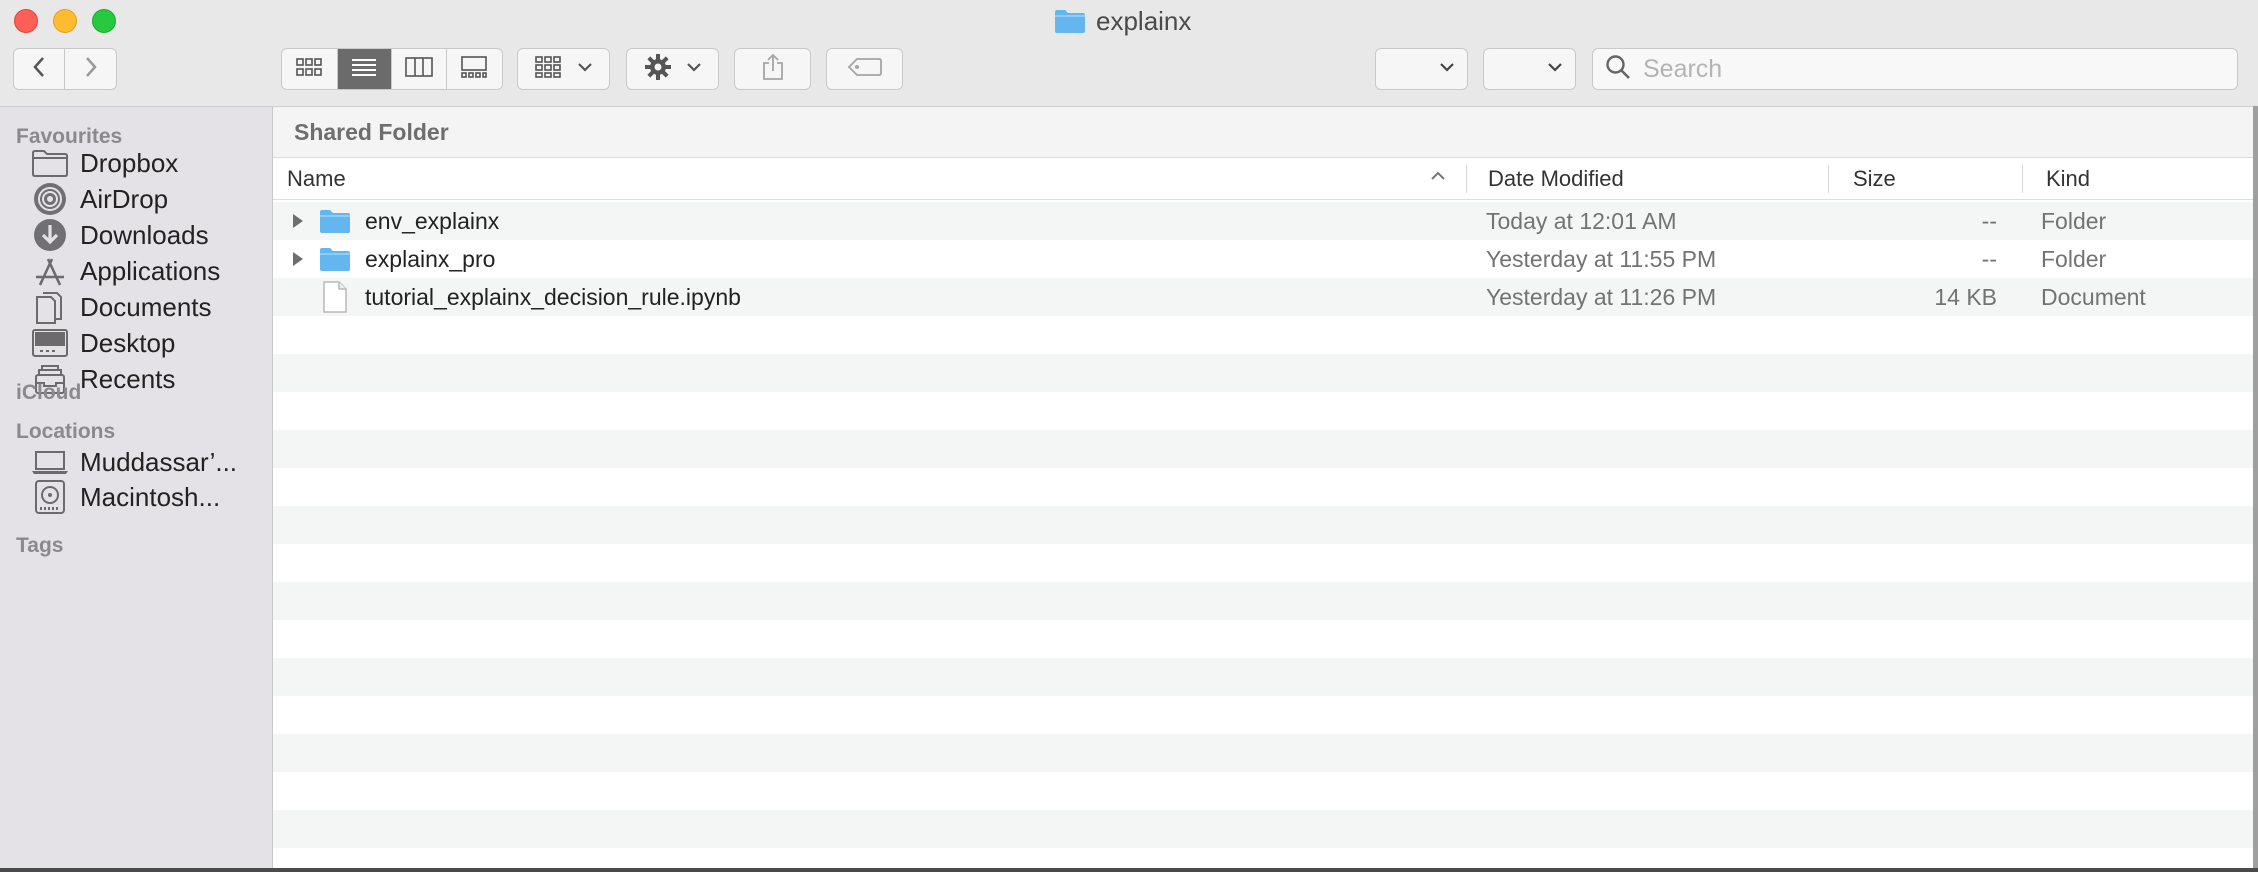 The image size is (2258, 872). Describe the element at coordinates (104, 163) in the screenshot. I see `sidebar-item-dropbox: Dropbox` at that location.